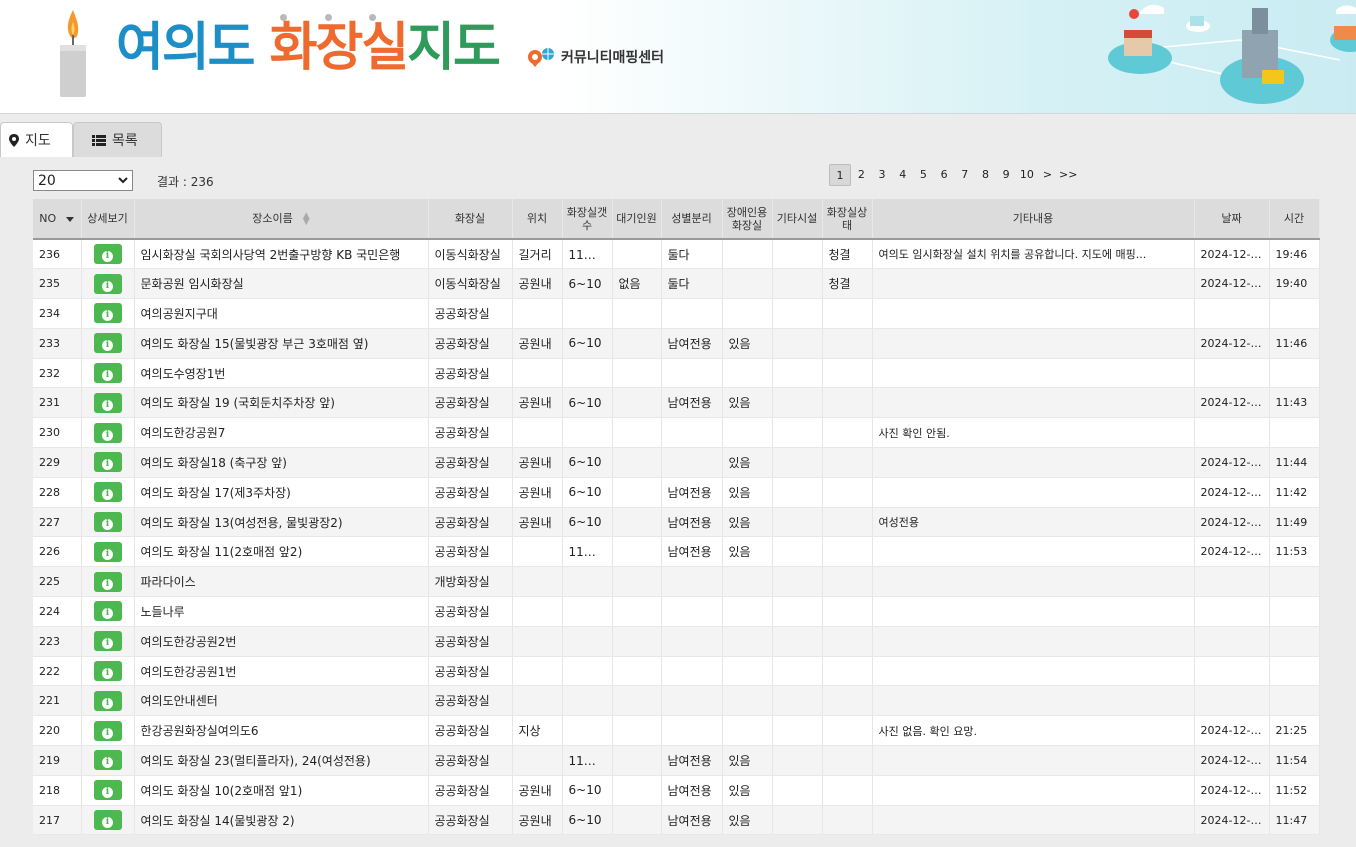 The image size is (1356, 847). I want to click on col-place-header: 장소이름 ▲ ▼, so click(281, 219).